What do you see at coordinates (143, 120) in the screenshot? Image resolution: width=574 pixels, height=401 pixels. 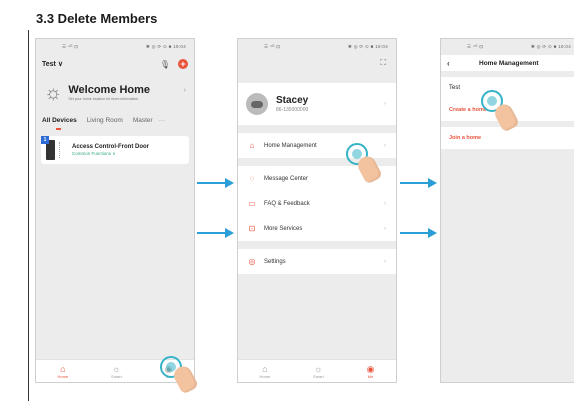 I see `tab-master: Master` at bounding box center [143, 120].